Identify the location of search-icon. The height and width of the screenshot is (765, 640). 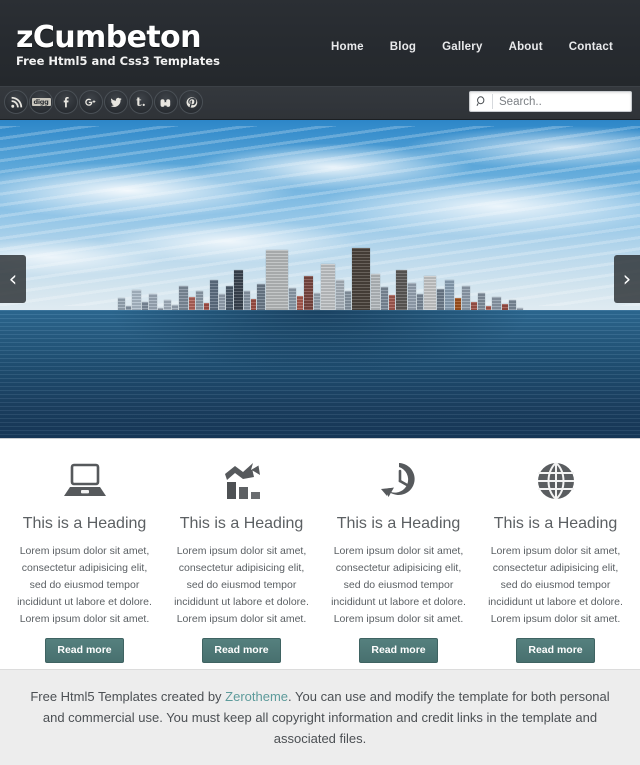
(481, 101).